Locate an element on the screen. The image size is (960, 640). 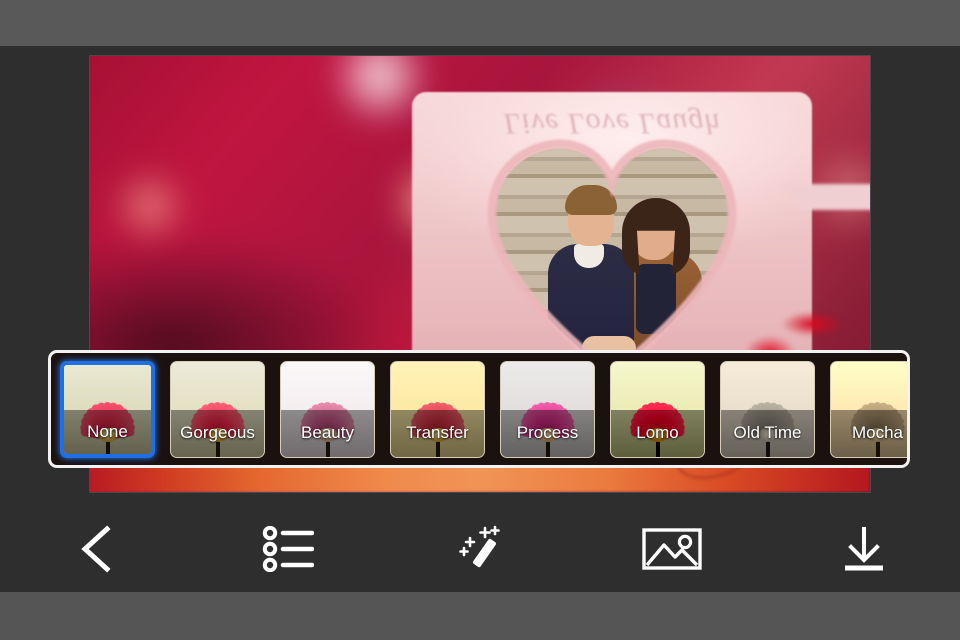
magic-wand-icon is located at coordinates (480, 549).